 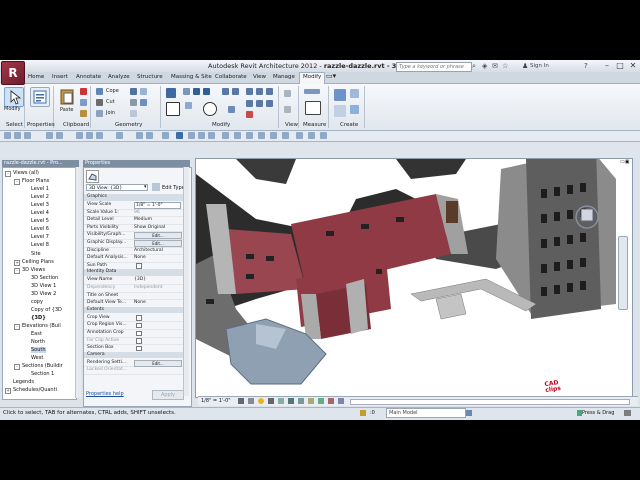 I want to click on join-icon, so click(x=99, y=113).